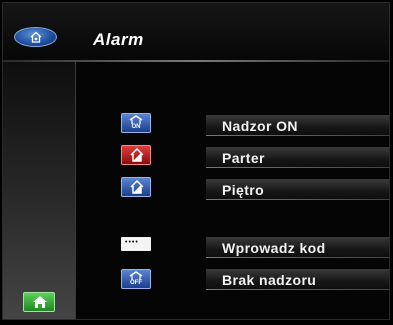 The width and height of the screenshot is (393, 325). What do you see at coordinates (35, 37) in the screenshot?
I see `alarm-icon` at bounding box center [35, 37].